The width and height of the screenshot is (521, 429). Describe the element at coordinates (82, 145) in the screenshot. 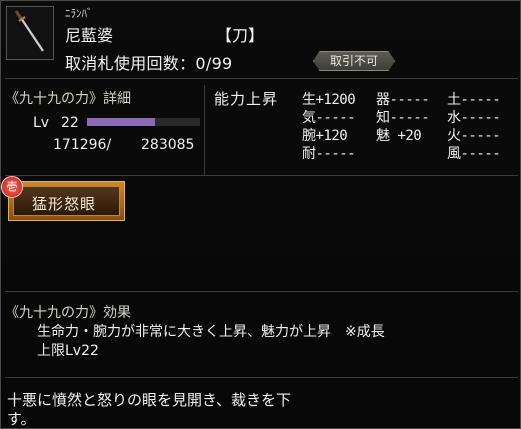

I see `exp-current: 171296/` at that location.